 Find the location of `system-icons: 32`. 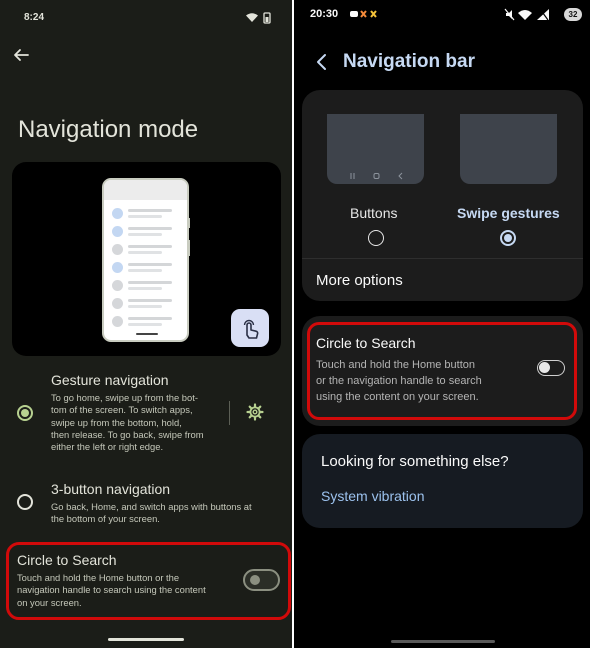

system-icons: 32 is located at coordinates (543, 15).